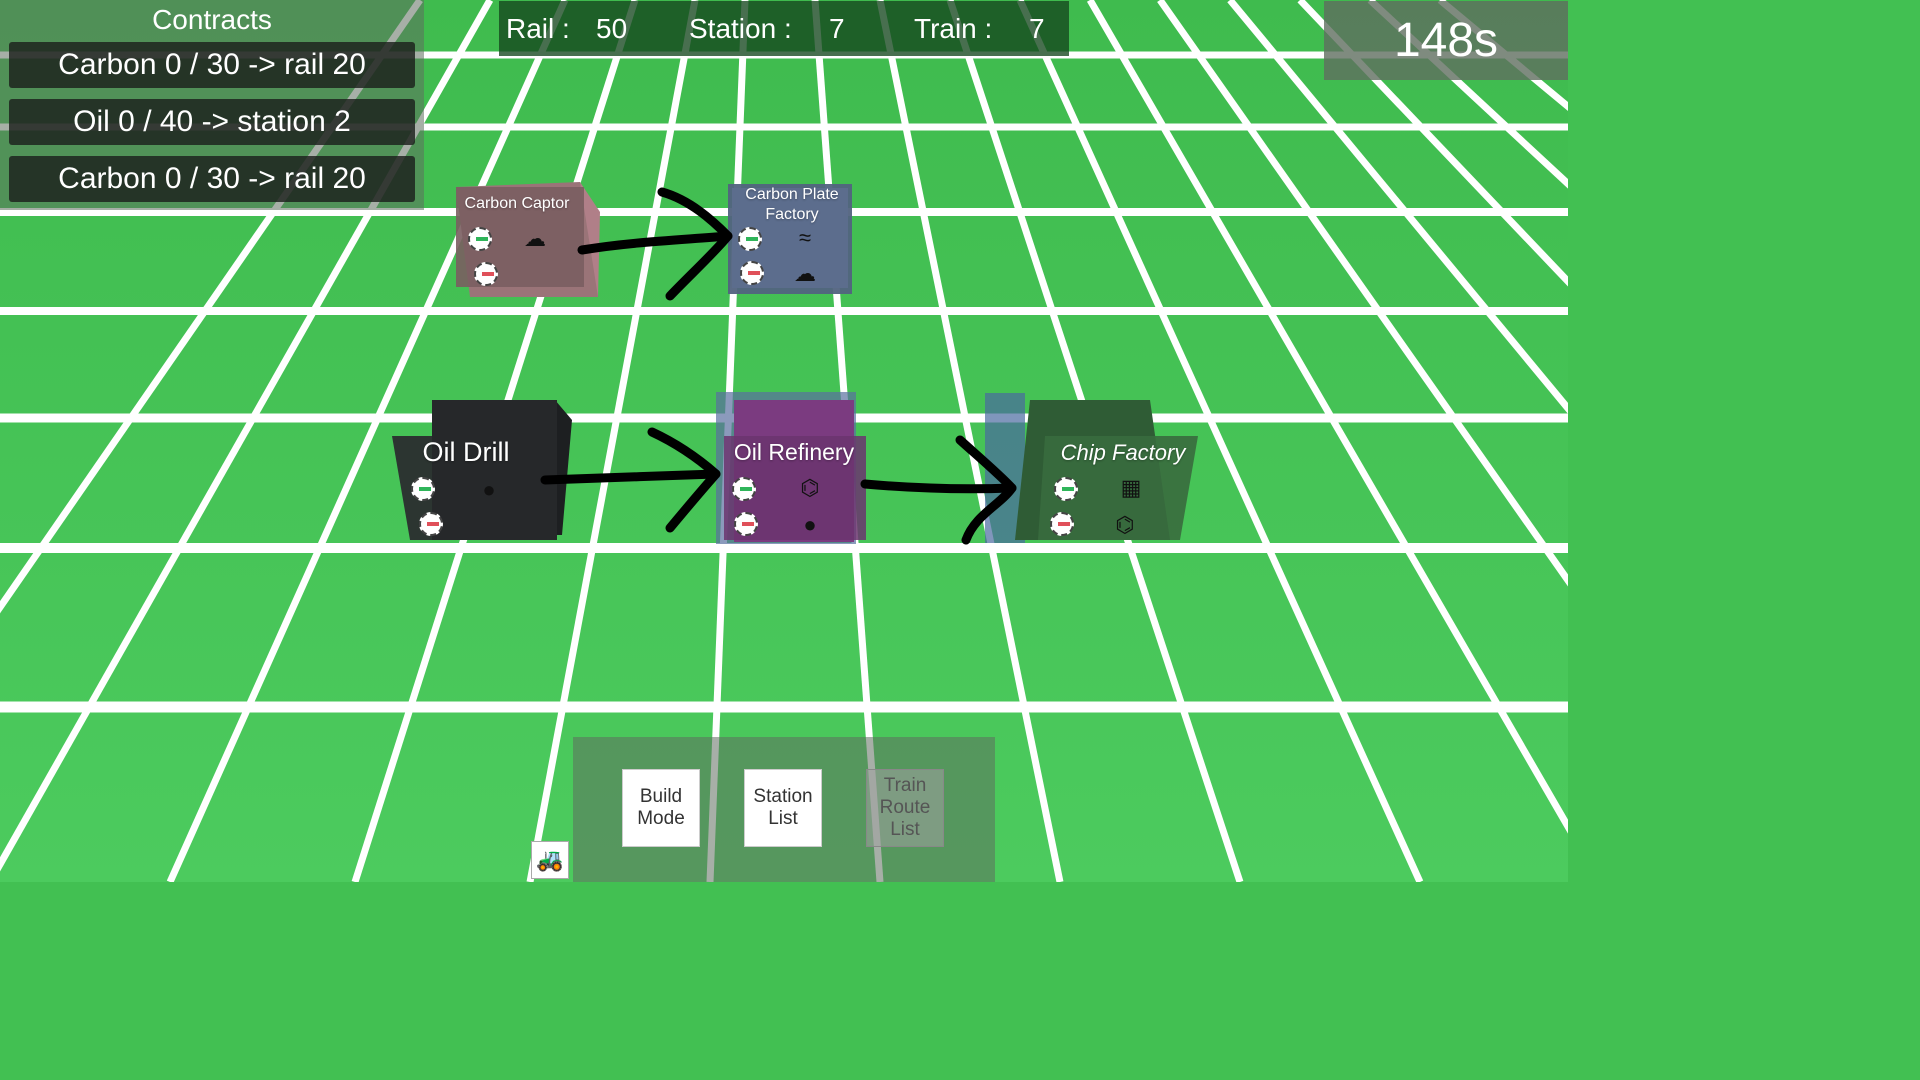 The height and width of the screenshot is (1080, 1920). What do you see at coordinates (837, 28) in the screenshot?
I see `station-count: 7` at bounding box center [837, 28].